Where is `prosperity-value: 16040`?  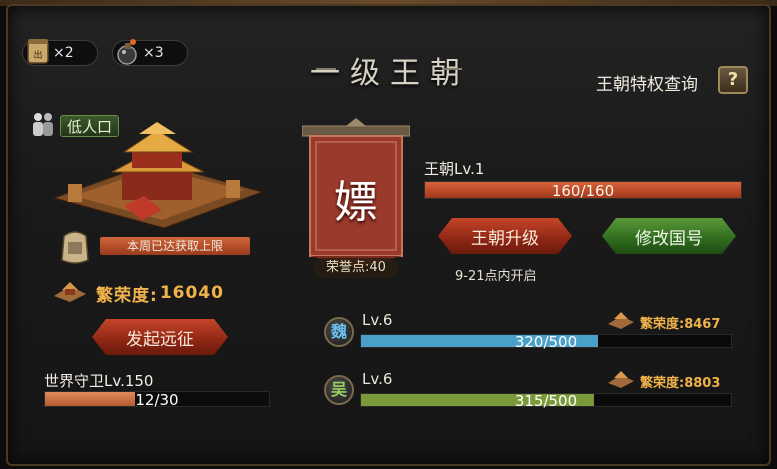
prosperity-value: 16040 is located at coordinates (191, 293).